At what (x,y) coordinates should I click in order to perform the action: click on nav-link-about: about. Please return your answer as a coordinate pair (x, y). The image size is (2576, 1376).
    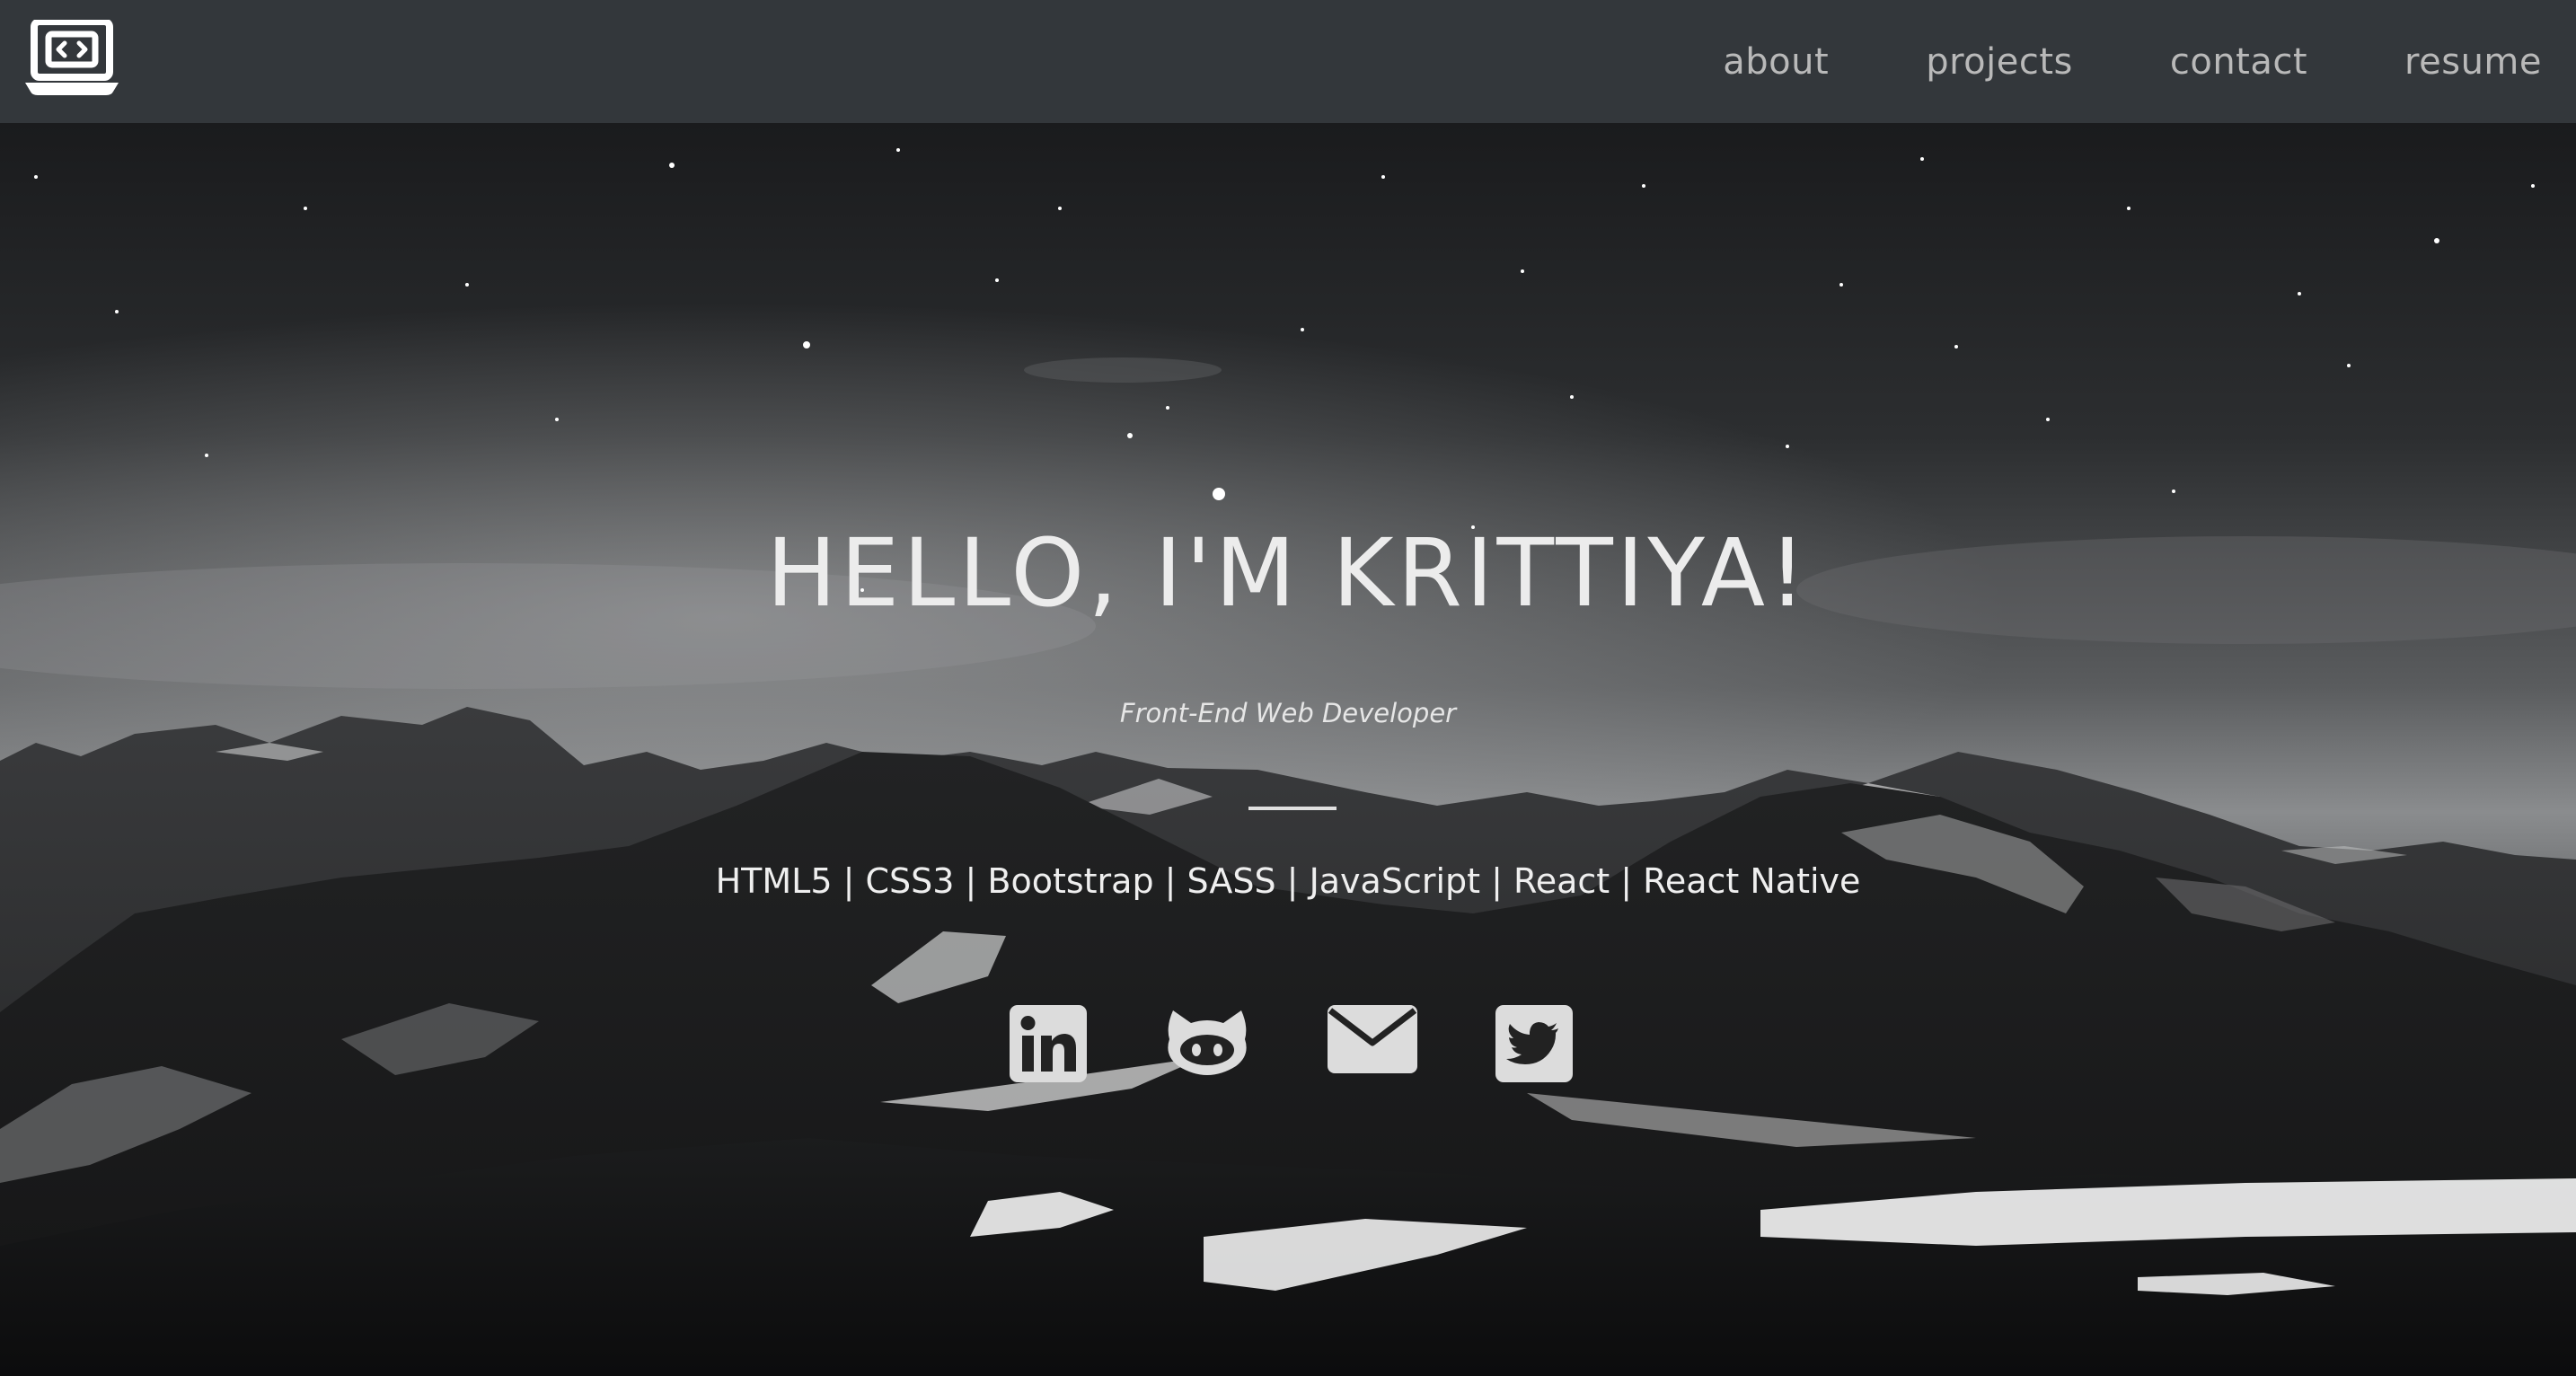
    Looking at the image, I should click on (1776, 62).